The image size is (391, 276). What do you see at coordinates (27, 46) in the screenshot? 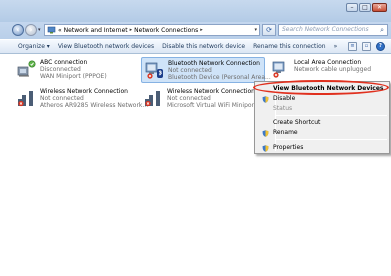
I see `organize-menu: Organize ▾` at bounding box center [27, 46].